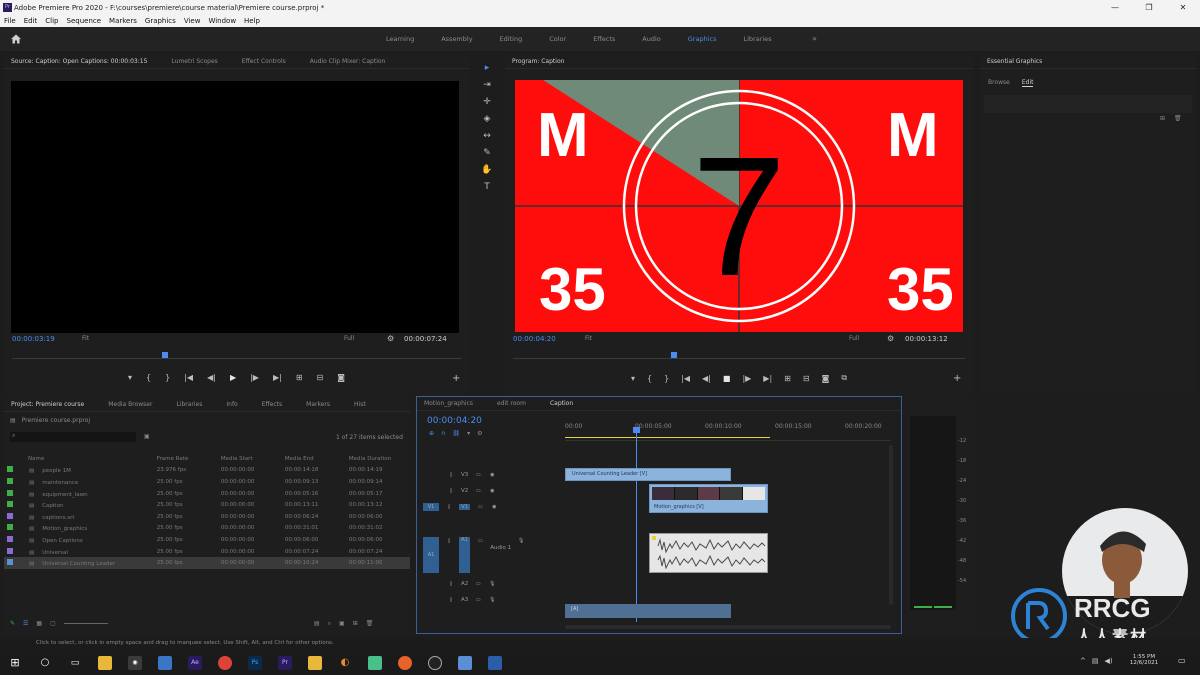 The image size is (1200, 675). Describe the element at coordinates (160, 21) in the screenshot. I see `menu-graphics: Graphics` at that location.